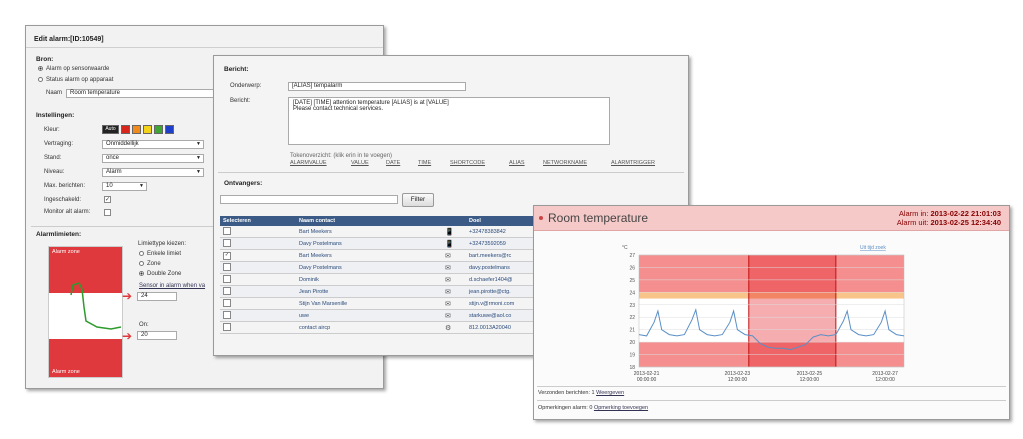  What do you see at coordinates (246, 86) in the screenshot?
I see `subject-label: Onderwerp:` at bounding box center [246, 86].